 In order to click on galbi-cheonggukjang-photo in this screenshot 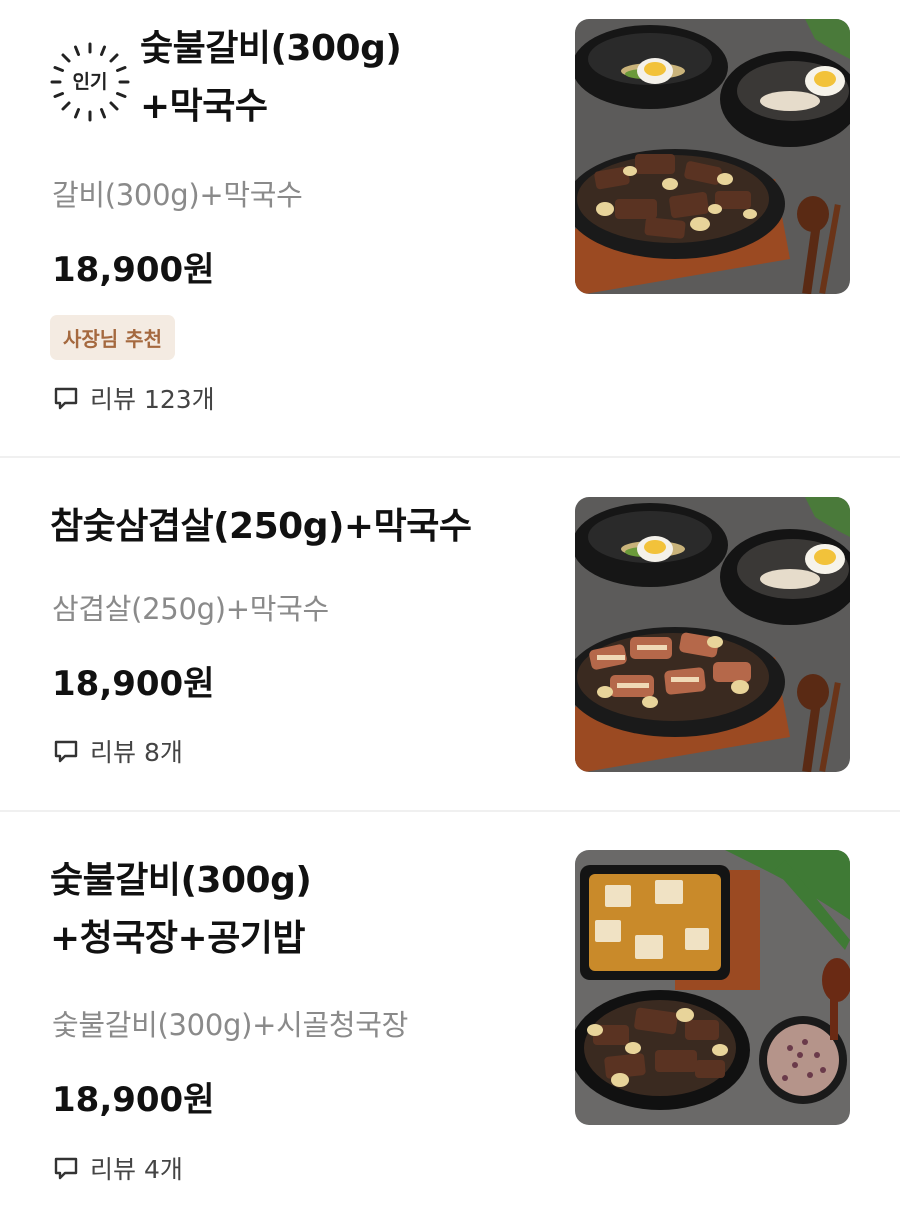, I will do `click(712, 987)`.